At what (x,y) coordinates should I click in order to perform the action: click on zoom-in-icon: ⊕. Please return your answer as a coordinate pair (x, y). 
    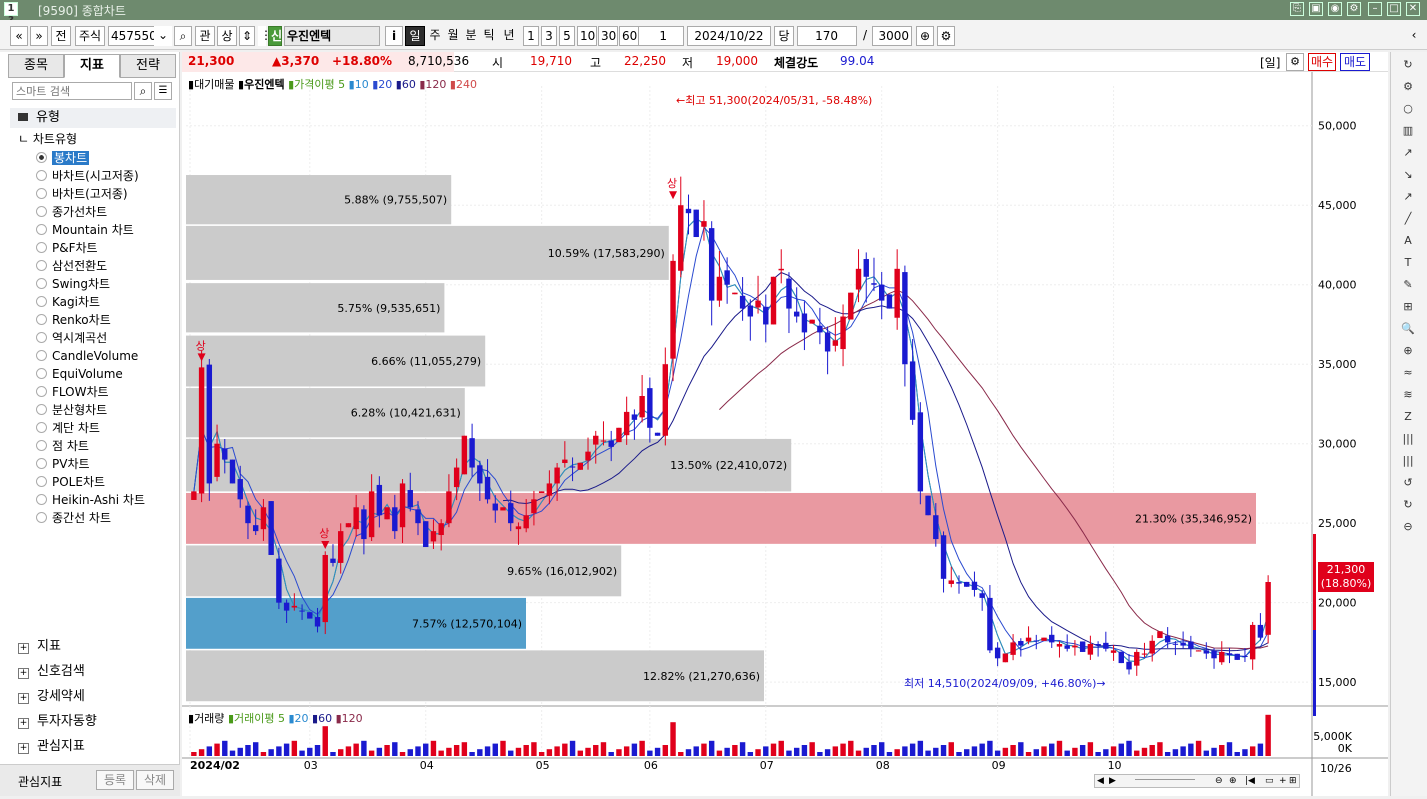
    Looking at the image, I should click on (1233, 781).